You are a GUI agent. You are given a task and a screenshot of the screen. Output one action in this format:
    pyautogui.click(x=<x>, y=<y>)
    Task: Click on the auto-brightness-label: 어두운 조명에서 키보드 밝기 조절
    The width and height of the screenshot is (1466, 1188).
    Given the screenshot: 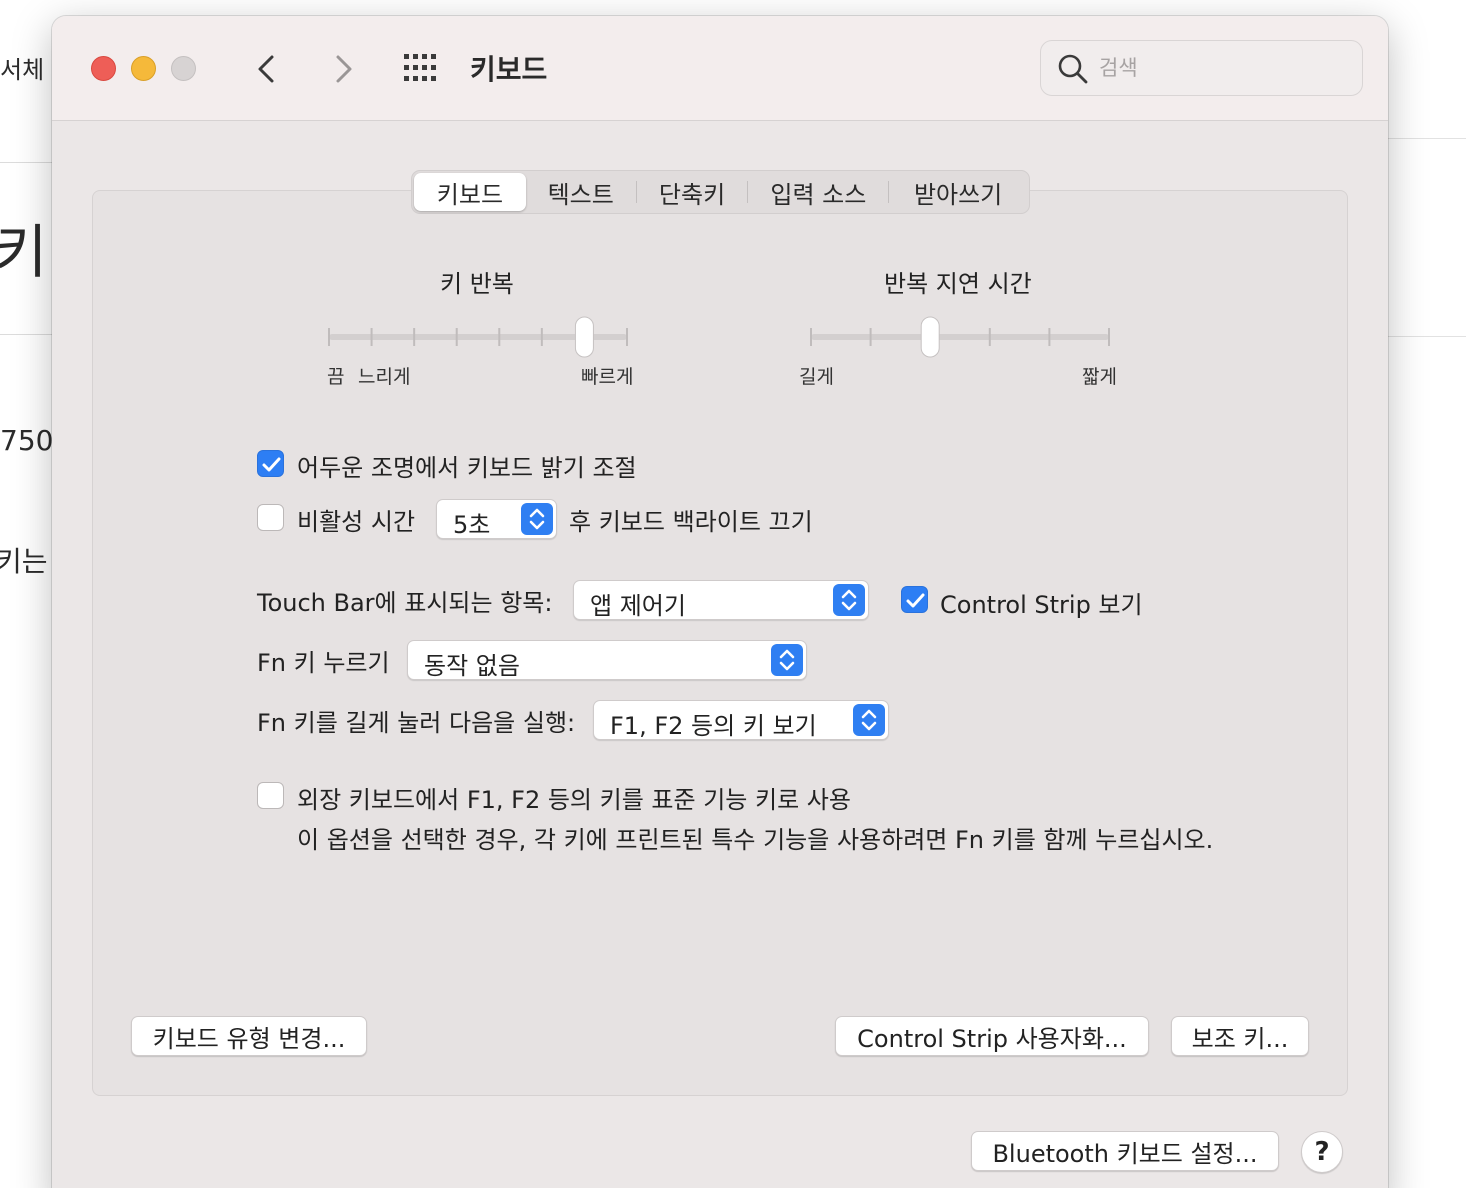 What is the action you would take?
    pyautogui.click(x=467, y=468)
    